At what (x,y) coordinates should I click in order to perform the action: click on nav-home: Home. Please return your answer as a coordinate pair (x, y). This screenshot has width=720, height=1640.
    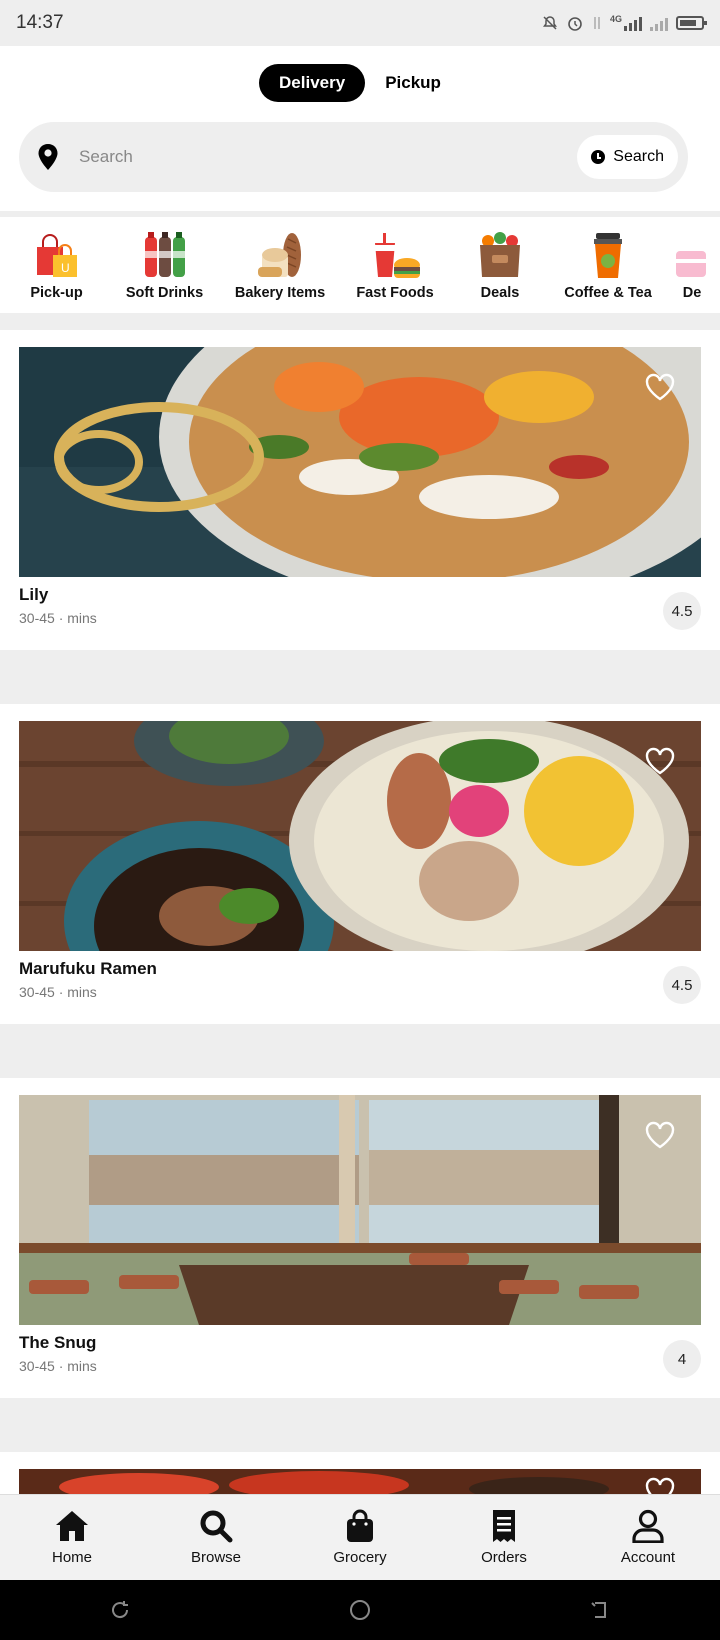
    Looking at the image, I should click on (72, 1537).